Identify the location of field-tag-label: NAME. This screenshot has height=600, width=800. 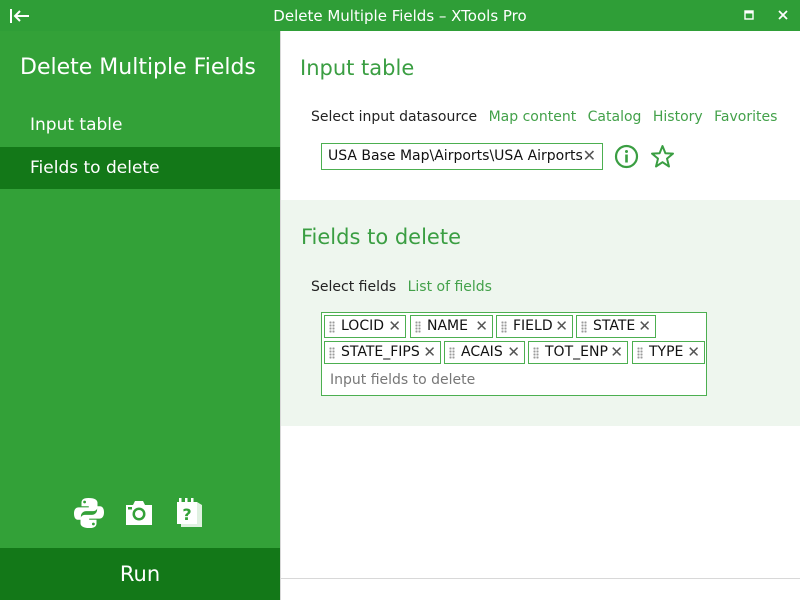
(447, 326).